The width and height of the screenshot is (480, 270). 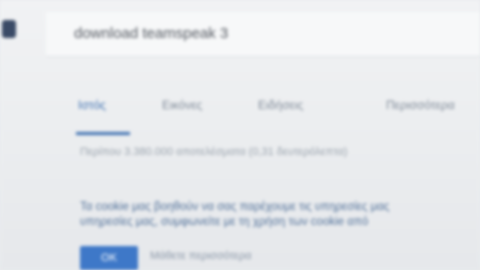 I want to click on cookie-learn-more-link: Μάθετε περισσότερα, so click(x=200, y=256).